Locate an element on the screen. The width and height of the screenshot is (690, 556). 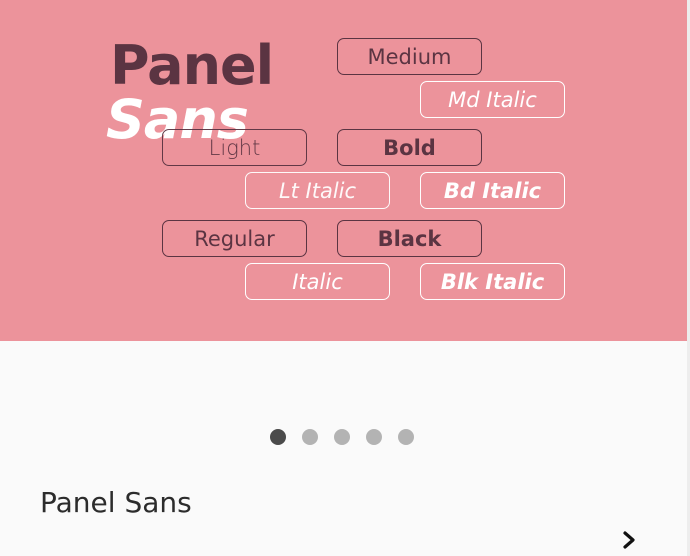
weight-pill-black: Black is located at coordinates (409, 238).